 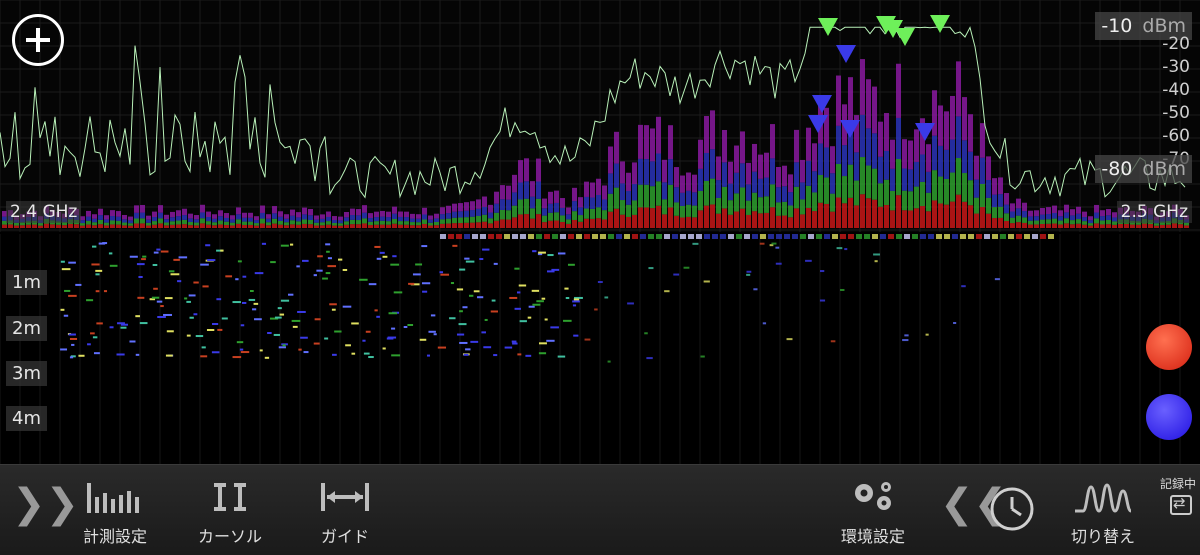 What do you see at coordinates (1169, 347) in the screenshot?
I see `red-cursor-handle` at bounding box center [1169, 347].